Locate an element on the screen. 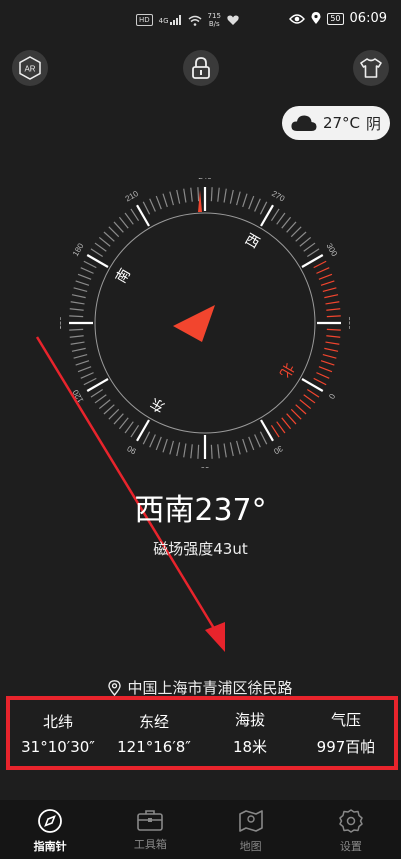 The height and width of the screenshot is (859, 401). stat-altitude: 海拔 18米 is located at coordinates (250, 733).